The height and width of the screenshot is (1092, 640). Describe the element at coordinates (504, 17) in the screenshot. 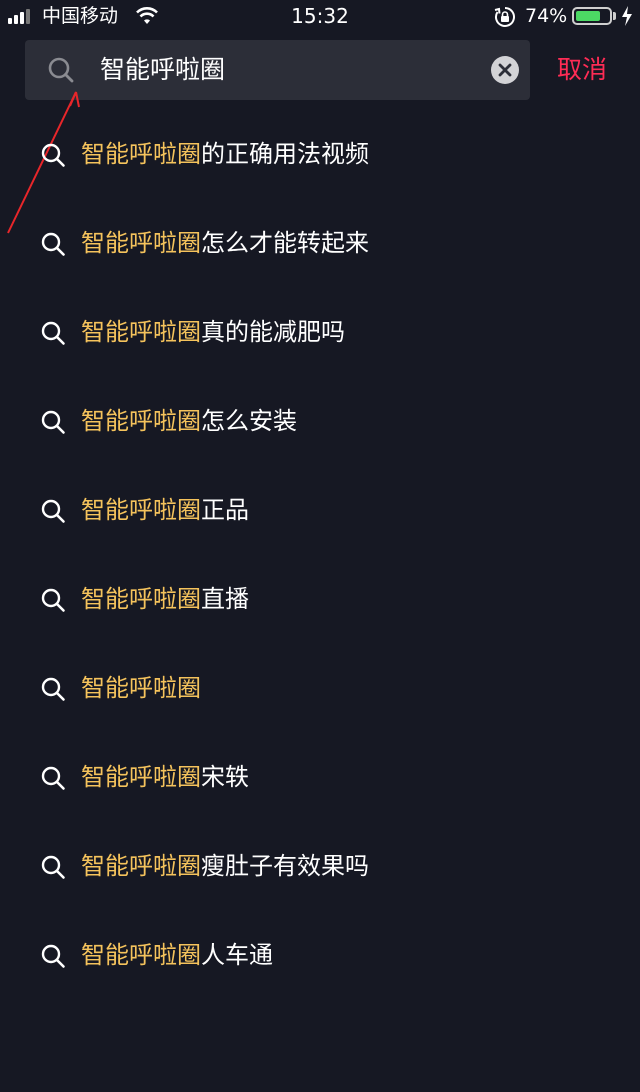

I see `rotation-lock-icon` at that location.